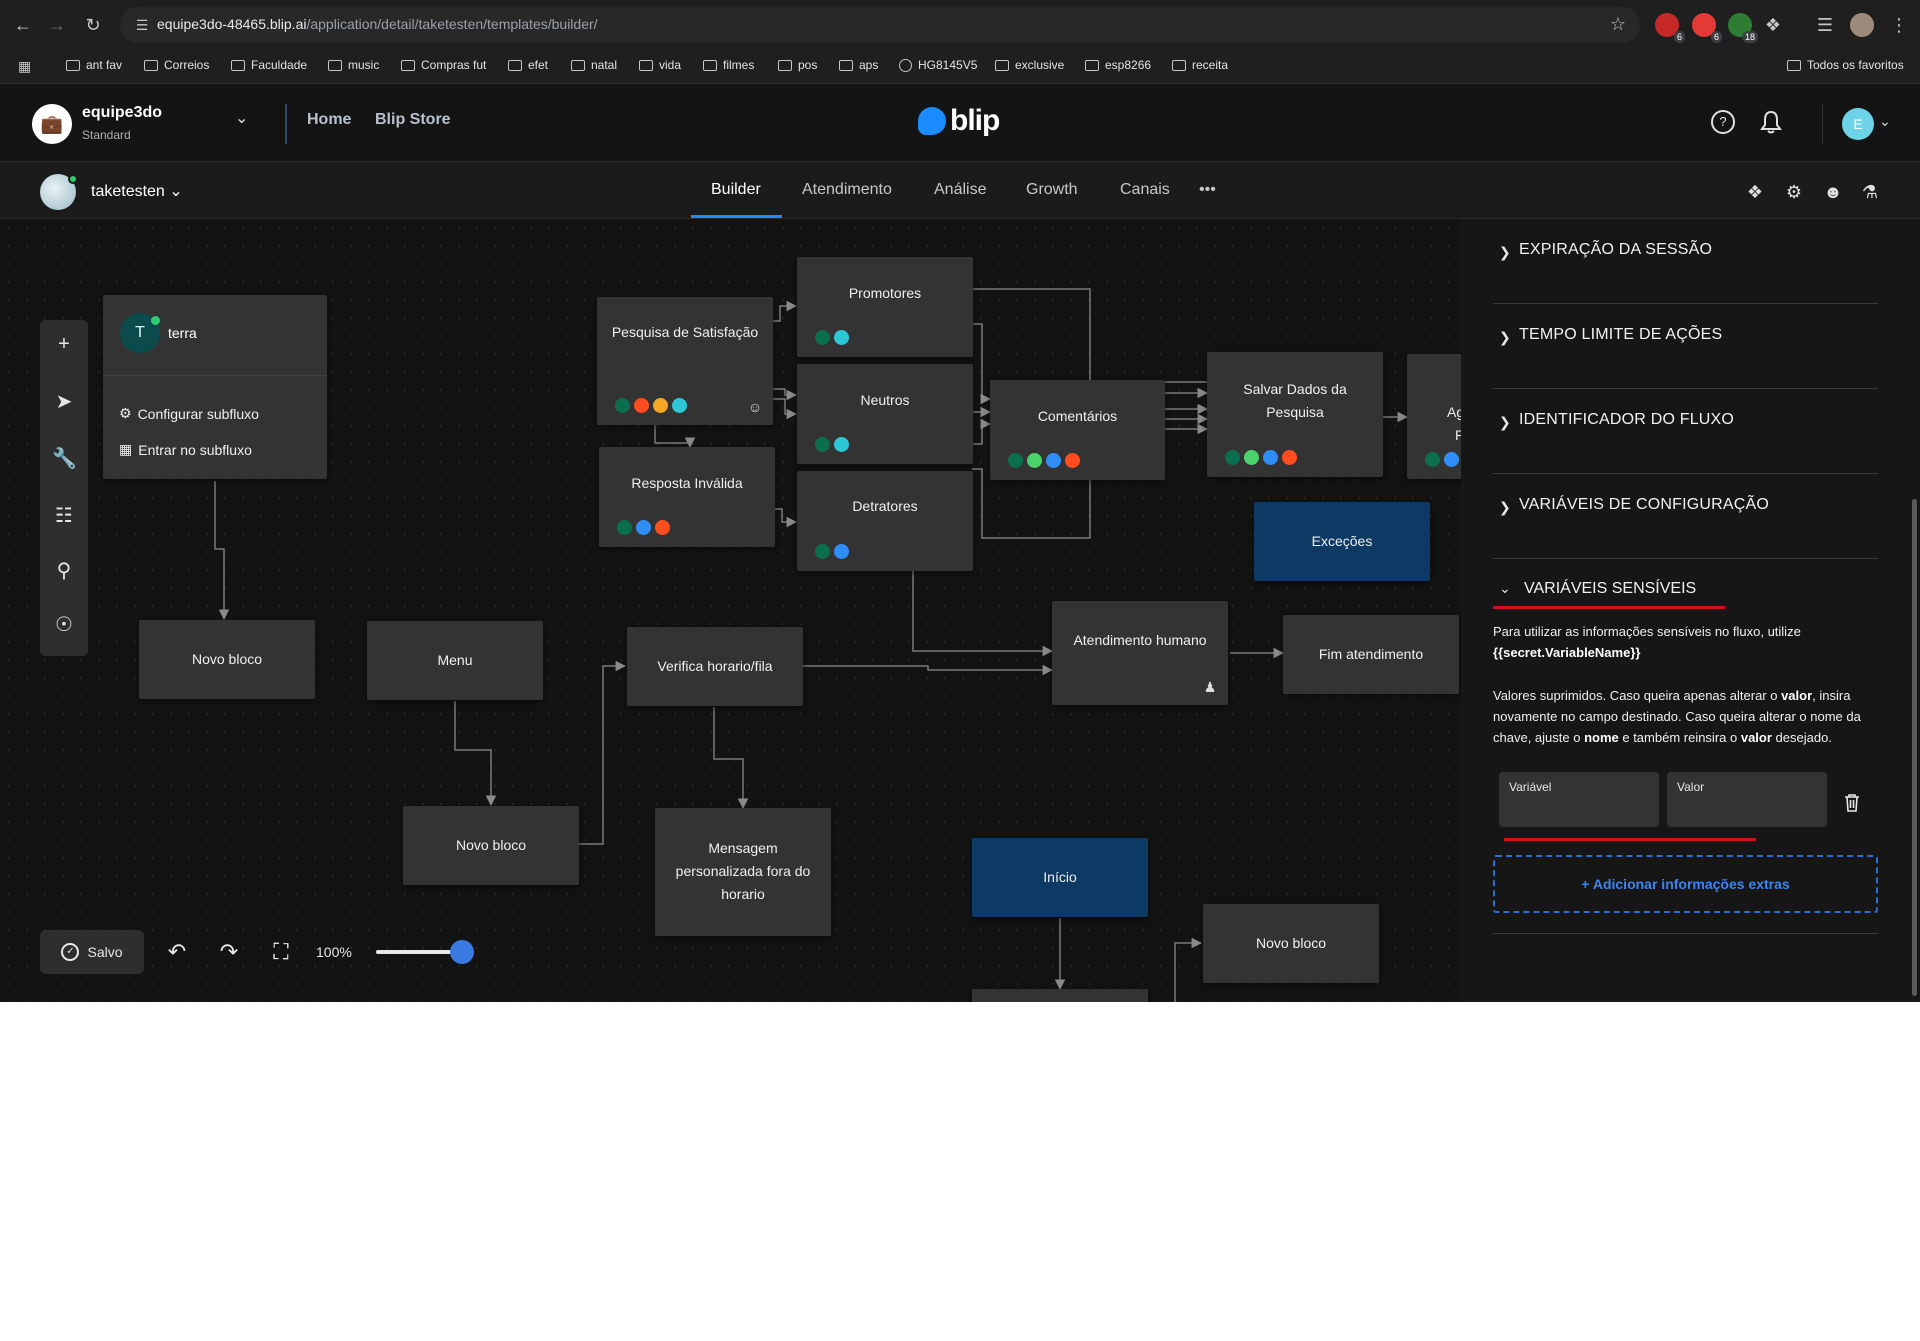 This screenshot has height=1341, width=1920. What do you see at coordinates (660, 65) in the screenshot?
I see `bookmark-item: vida` at bounding box center [660, 65].